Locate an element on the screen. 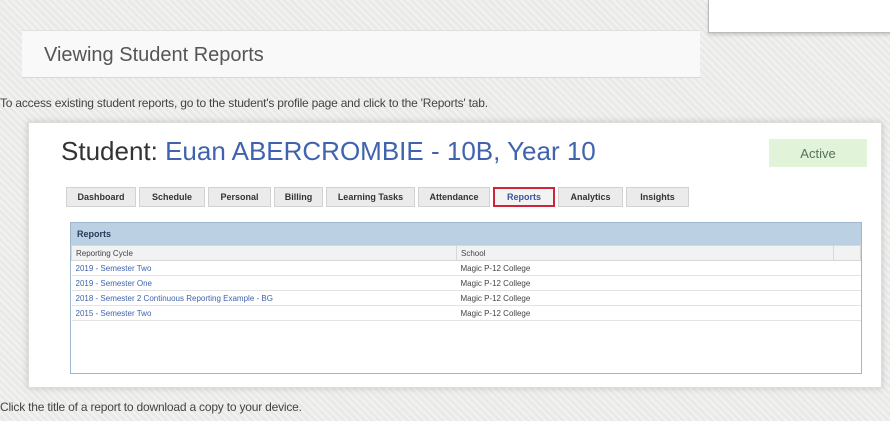  table-header-row: Reporting Cycle School is located at coordinates (466, 253).